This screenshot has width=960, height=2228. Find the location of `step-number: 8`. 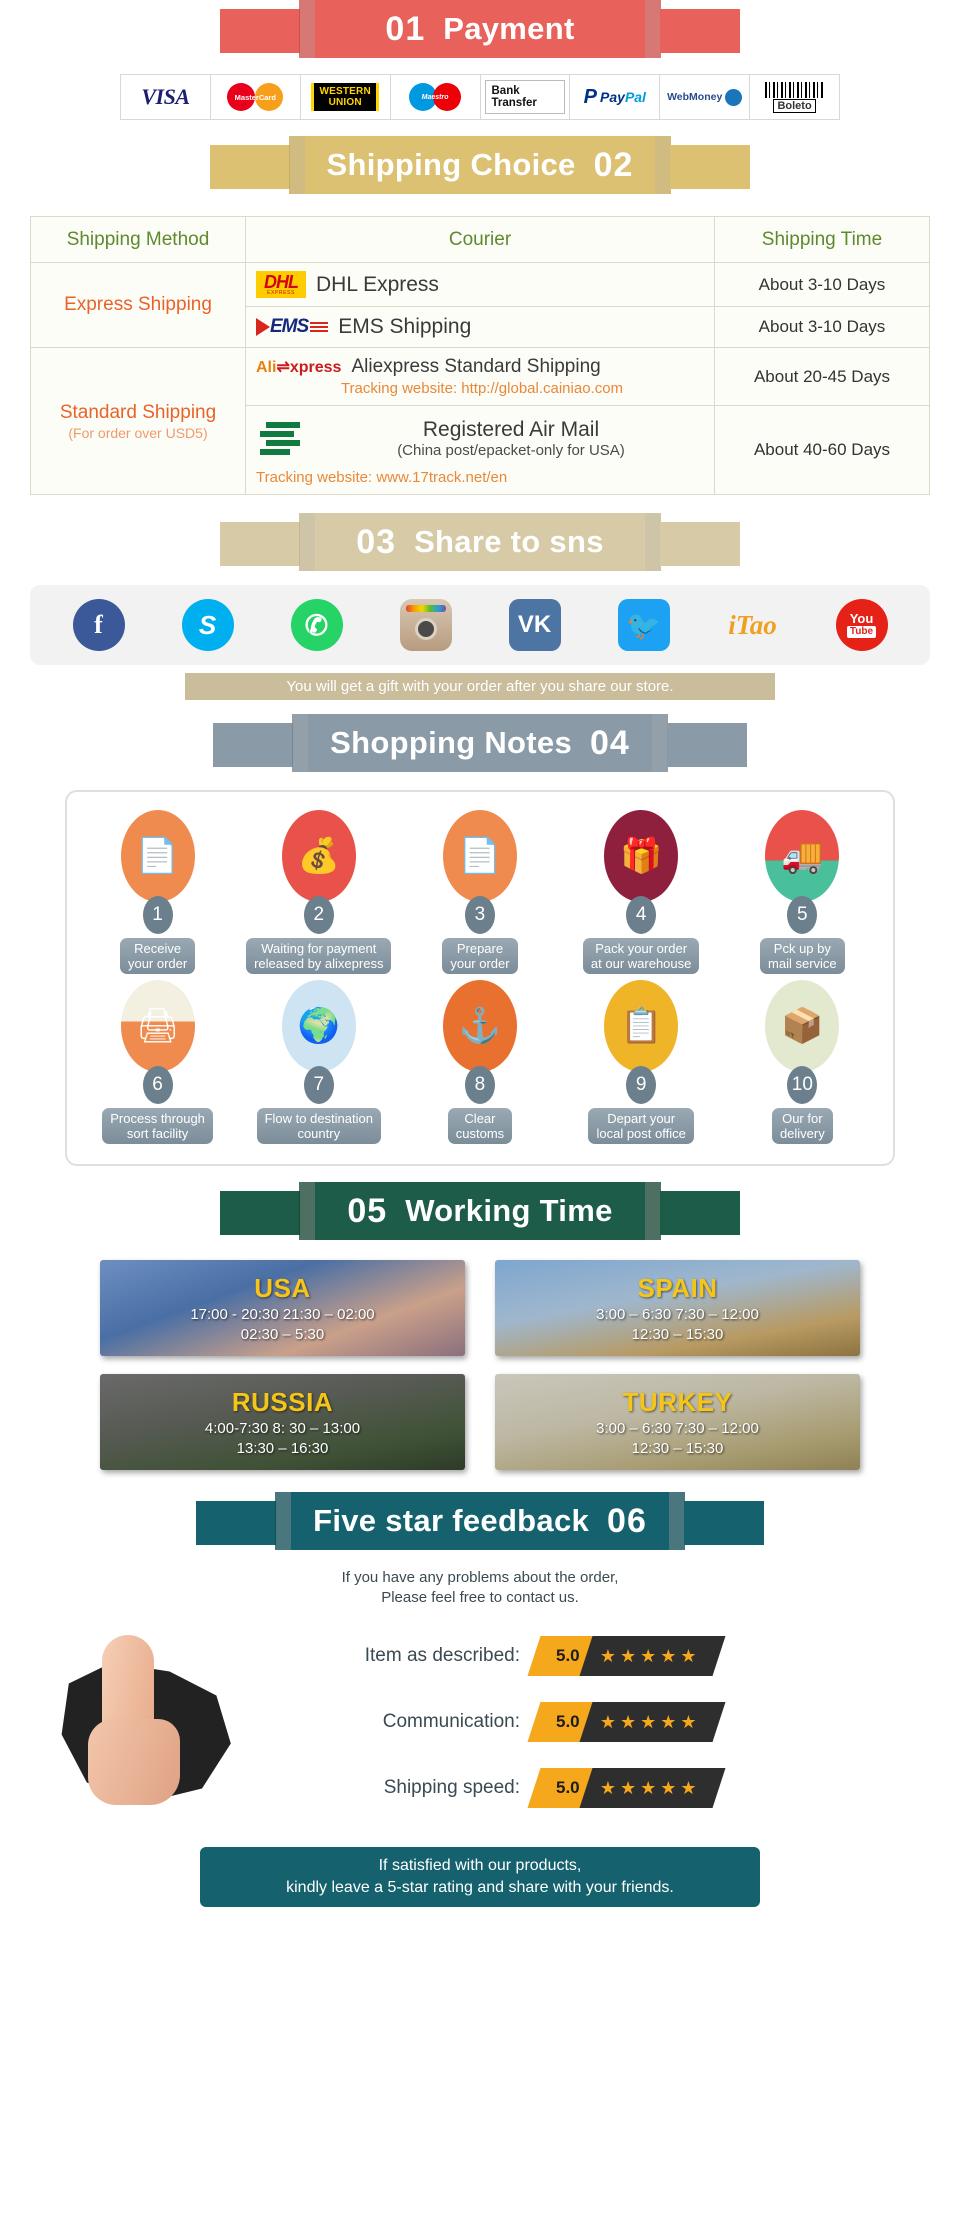

step-number: 8 is located at coordinates (479, 1085).